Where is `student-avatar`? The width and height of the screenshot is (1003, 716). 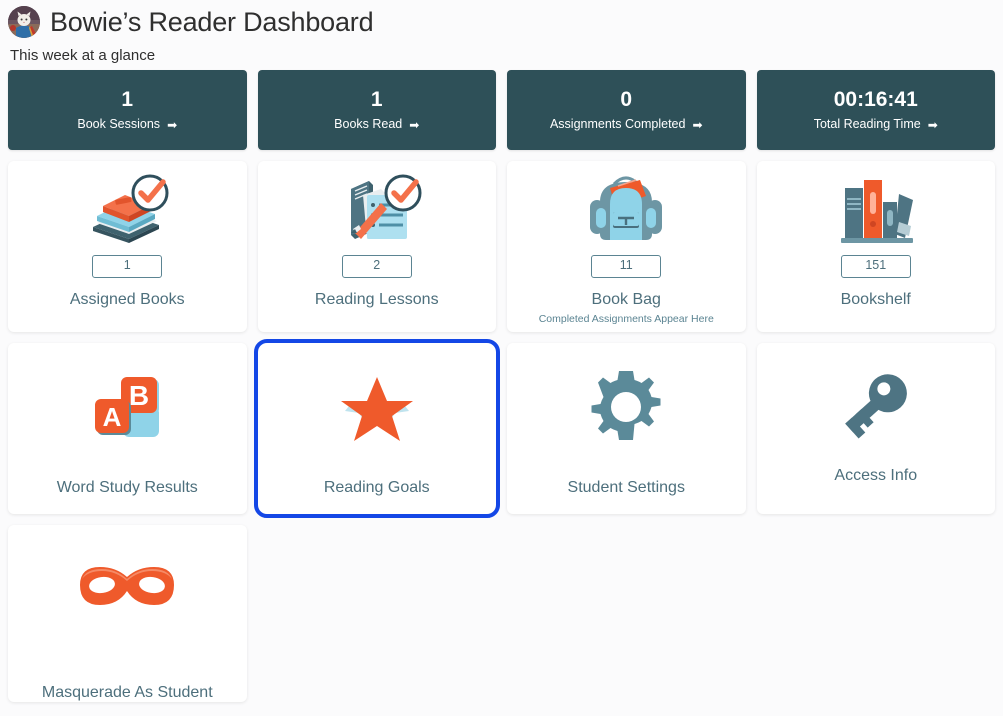 student-avatar is located at coordinates (24, 22).